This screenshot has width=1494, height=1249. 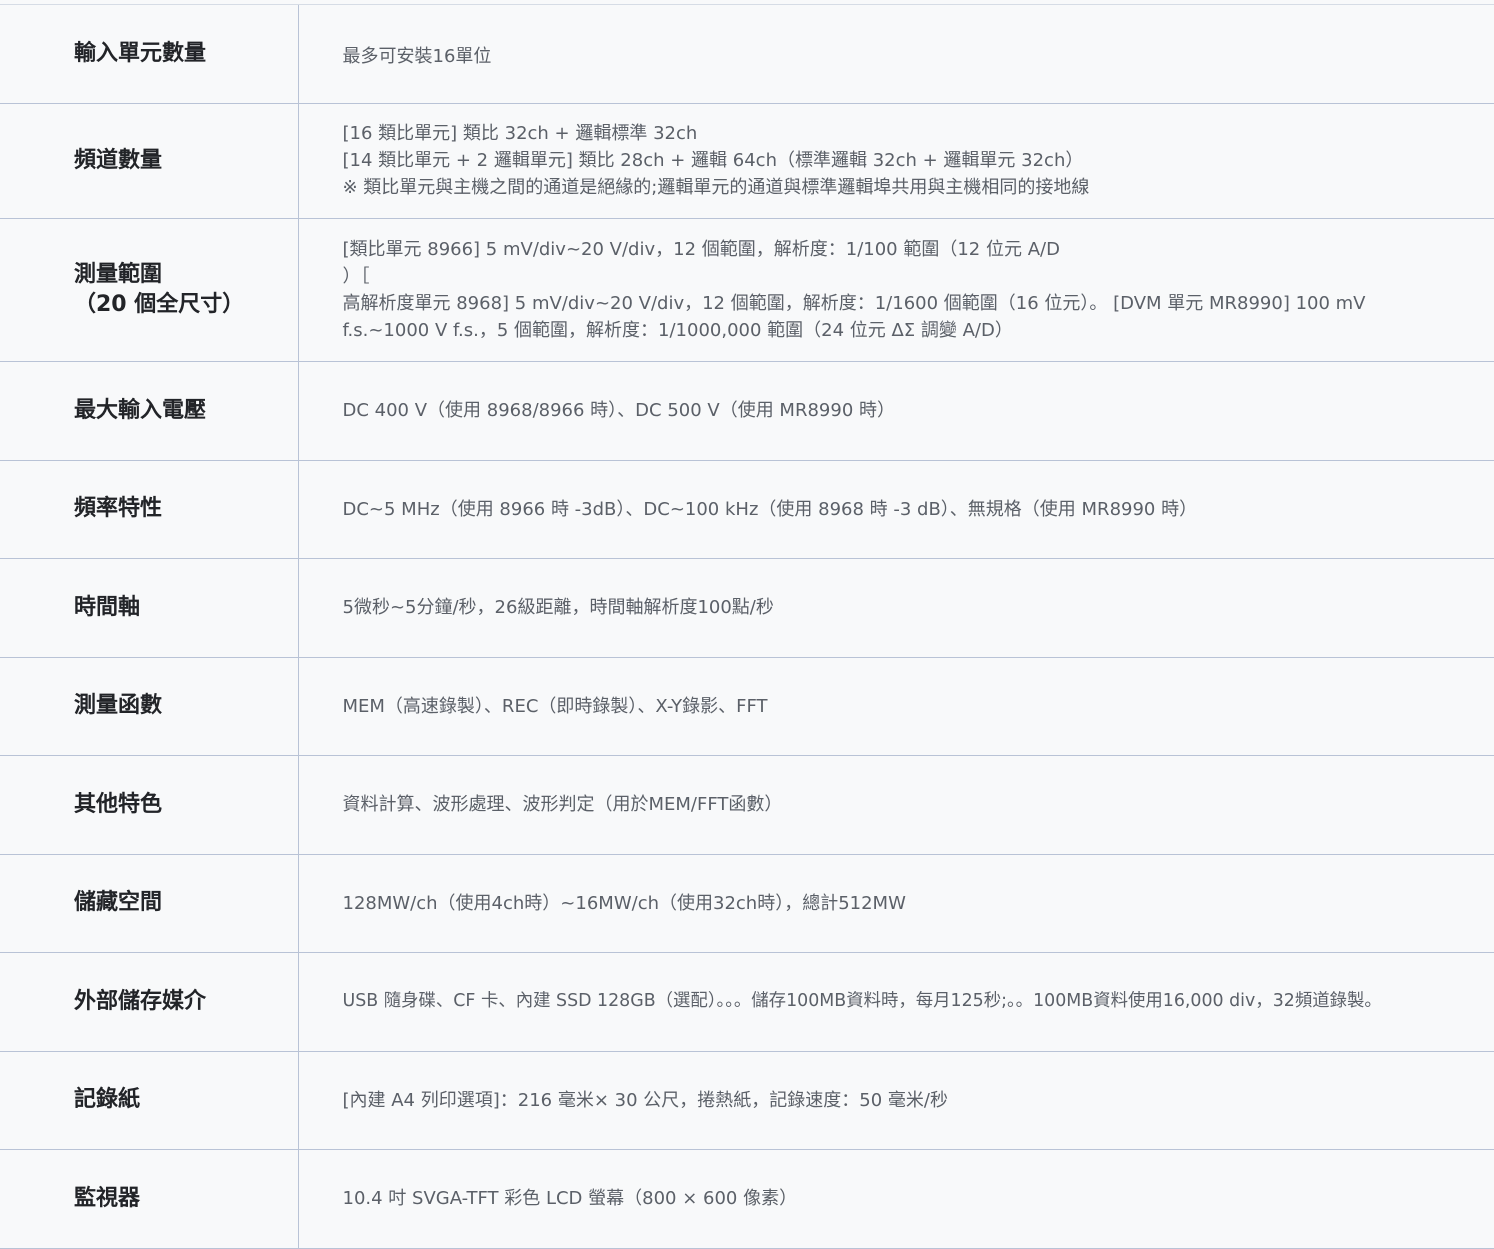 What do you see at coordinates (149, 289) in the screenshot?
I see `spec-label: 測量範圍 （20 個全尺寸）` at bounding box center [149, 289].